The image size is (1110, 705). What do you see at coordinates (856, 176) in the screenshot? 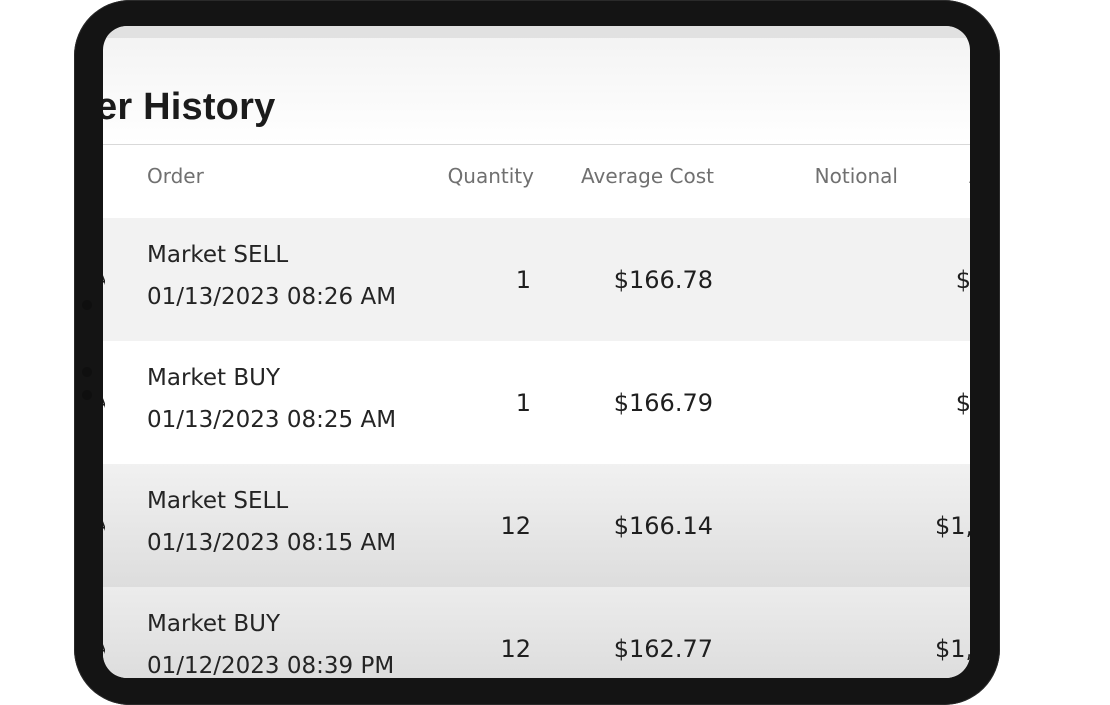
I see `notional-column-header: Notional` at bounding box center [856, 176].